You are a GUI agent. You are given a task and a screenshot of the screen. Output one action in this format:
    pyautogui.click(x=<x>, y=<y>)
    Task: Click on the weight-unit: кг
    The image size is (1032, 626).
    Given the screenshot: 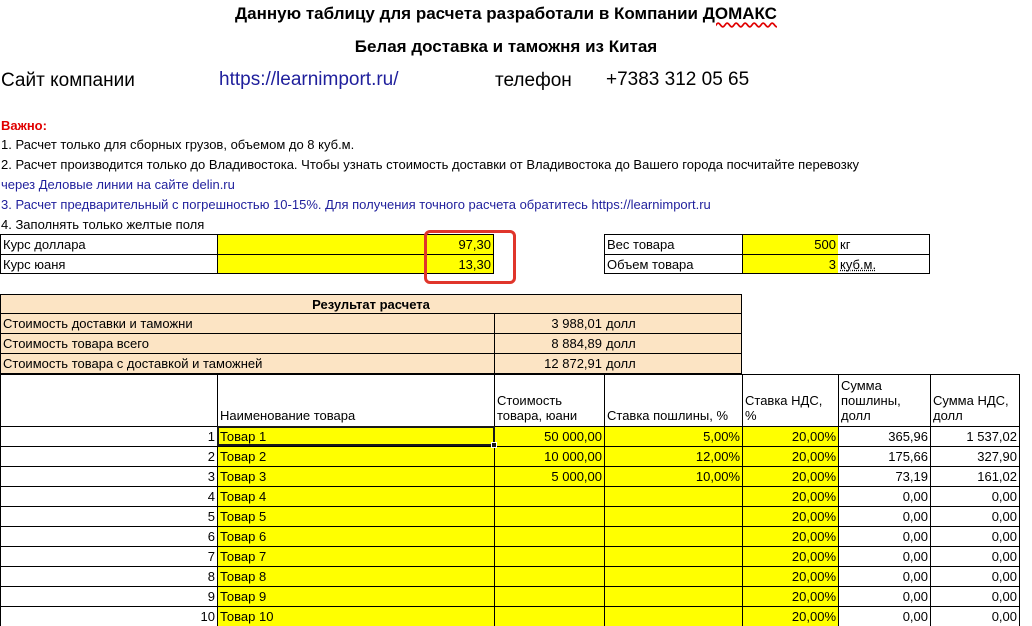 What is the action you would take?
    pyautogui.click(x=884, y=244)
    